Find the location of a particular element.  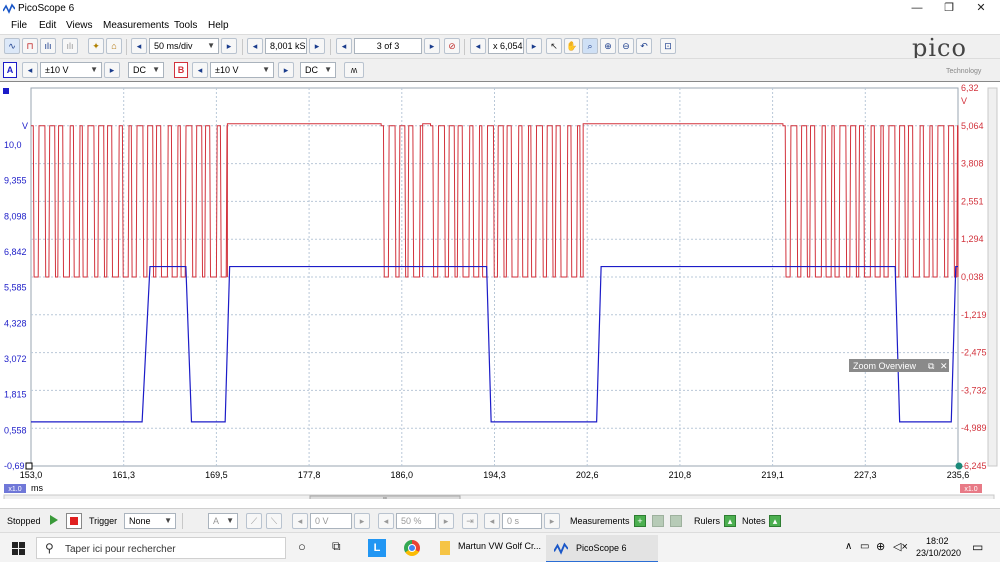

left-axis-tick-label: 0,558 is located at coordinates (15, 430).